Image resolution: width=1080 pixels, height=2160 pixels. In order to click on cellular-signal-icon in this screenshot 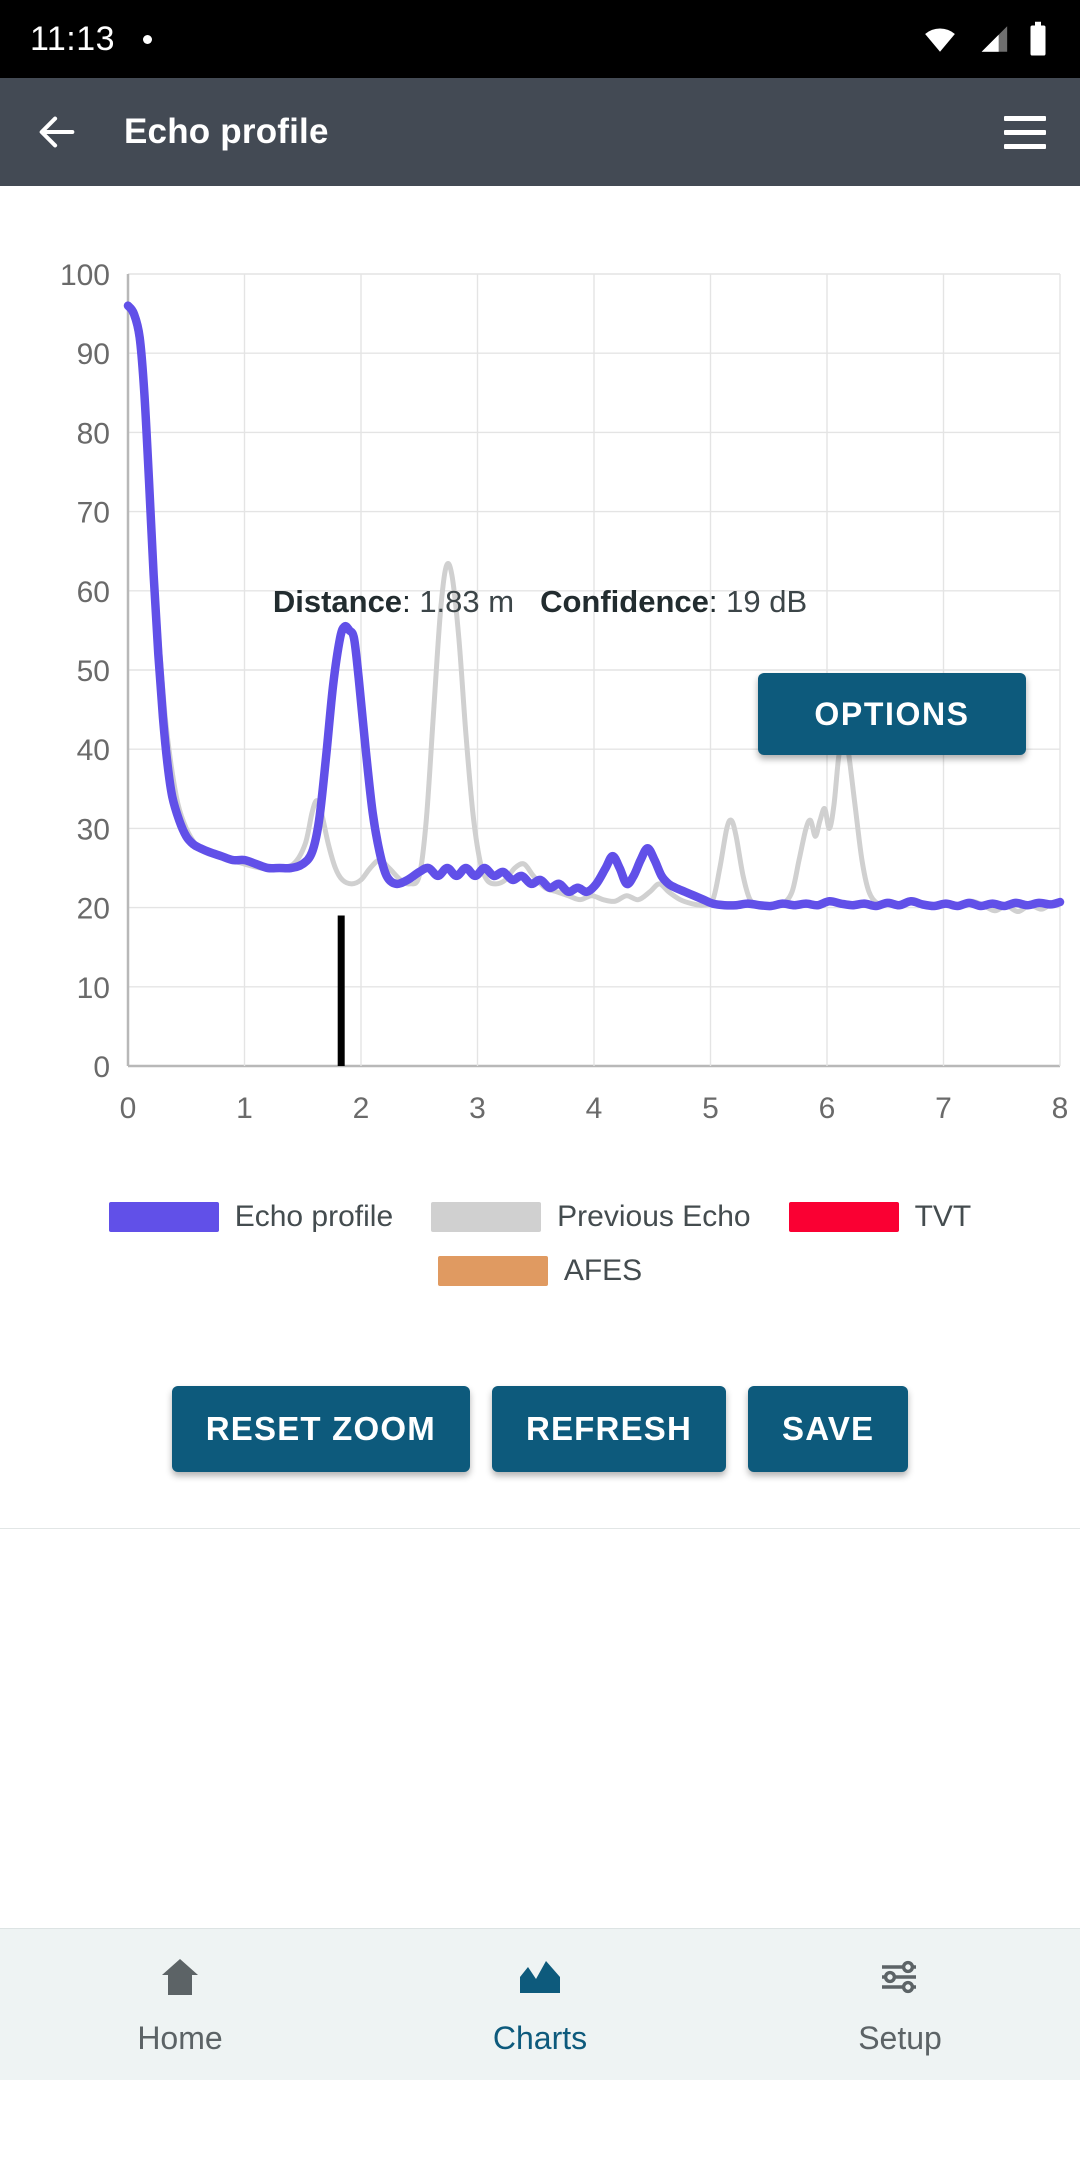, I will do `click(994, 39)`.